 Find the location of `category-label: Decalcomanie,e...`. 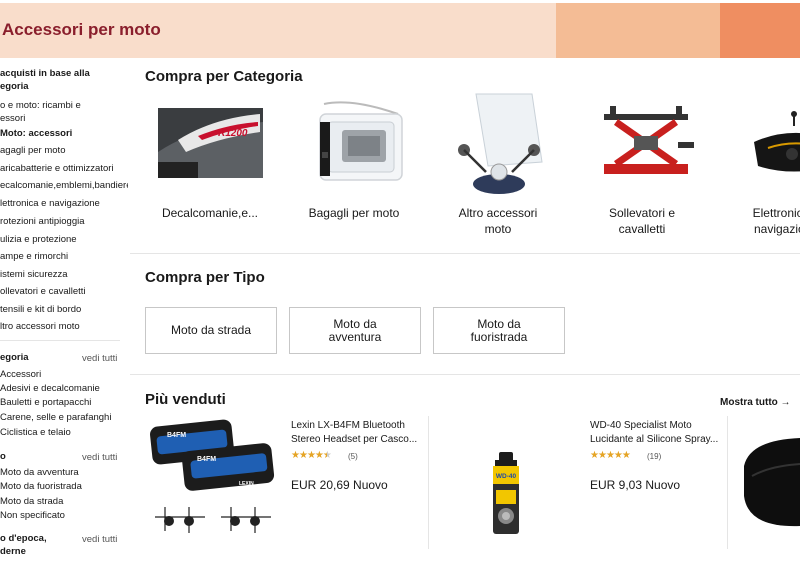

category-label: Decalcomanie,e... is located at coordinates (210, 213).